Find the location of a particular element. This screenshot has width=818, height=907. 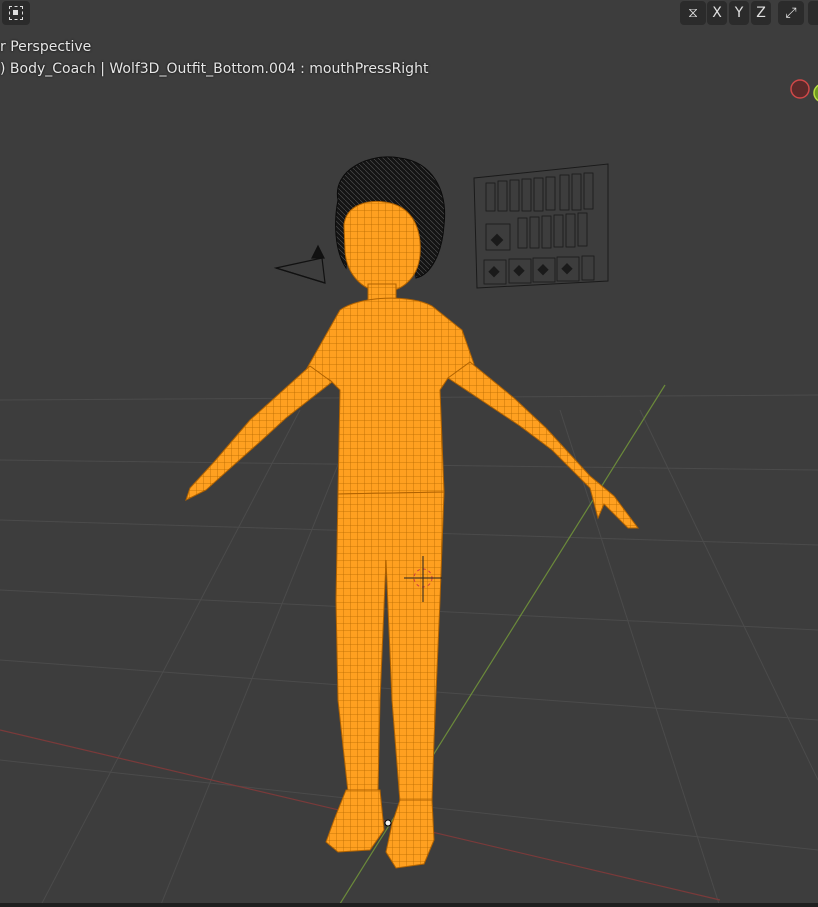

left-arm-mesh is located at coordinates (259, 433).